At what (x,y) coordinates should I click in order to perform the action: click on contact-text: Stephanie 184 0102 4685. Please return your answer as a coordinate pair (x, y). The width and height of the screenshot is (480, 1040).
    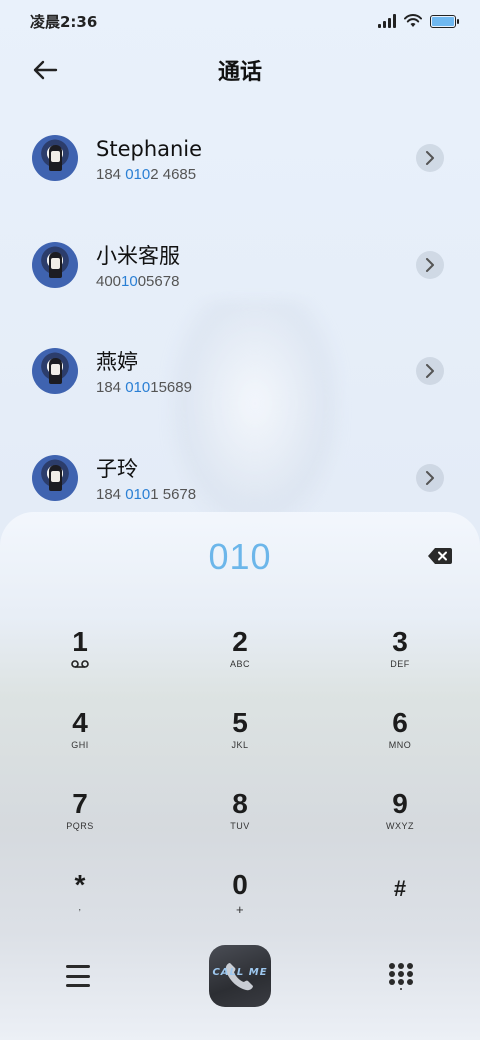
    Looking at the image, I should click on (149, 159).